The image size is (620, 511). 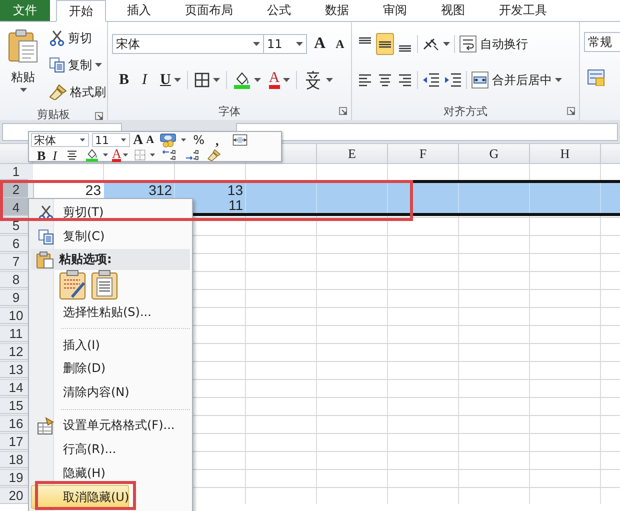 What do you see at coordinates (466, 111) in the screenshot?
I see `group-title: 对齐方式` at bounding box center [466, 111].